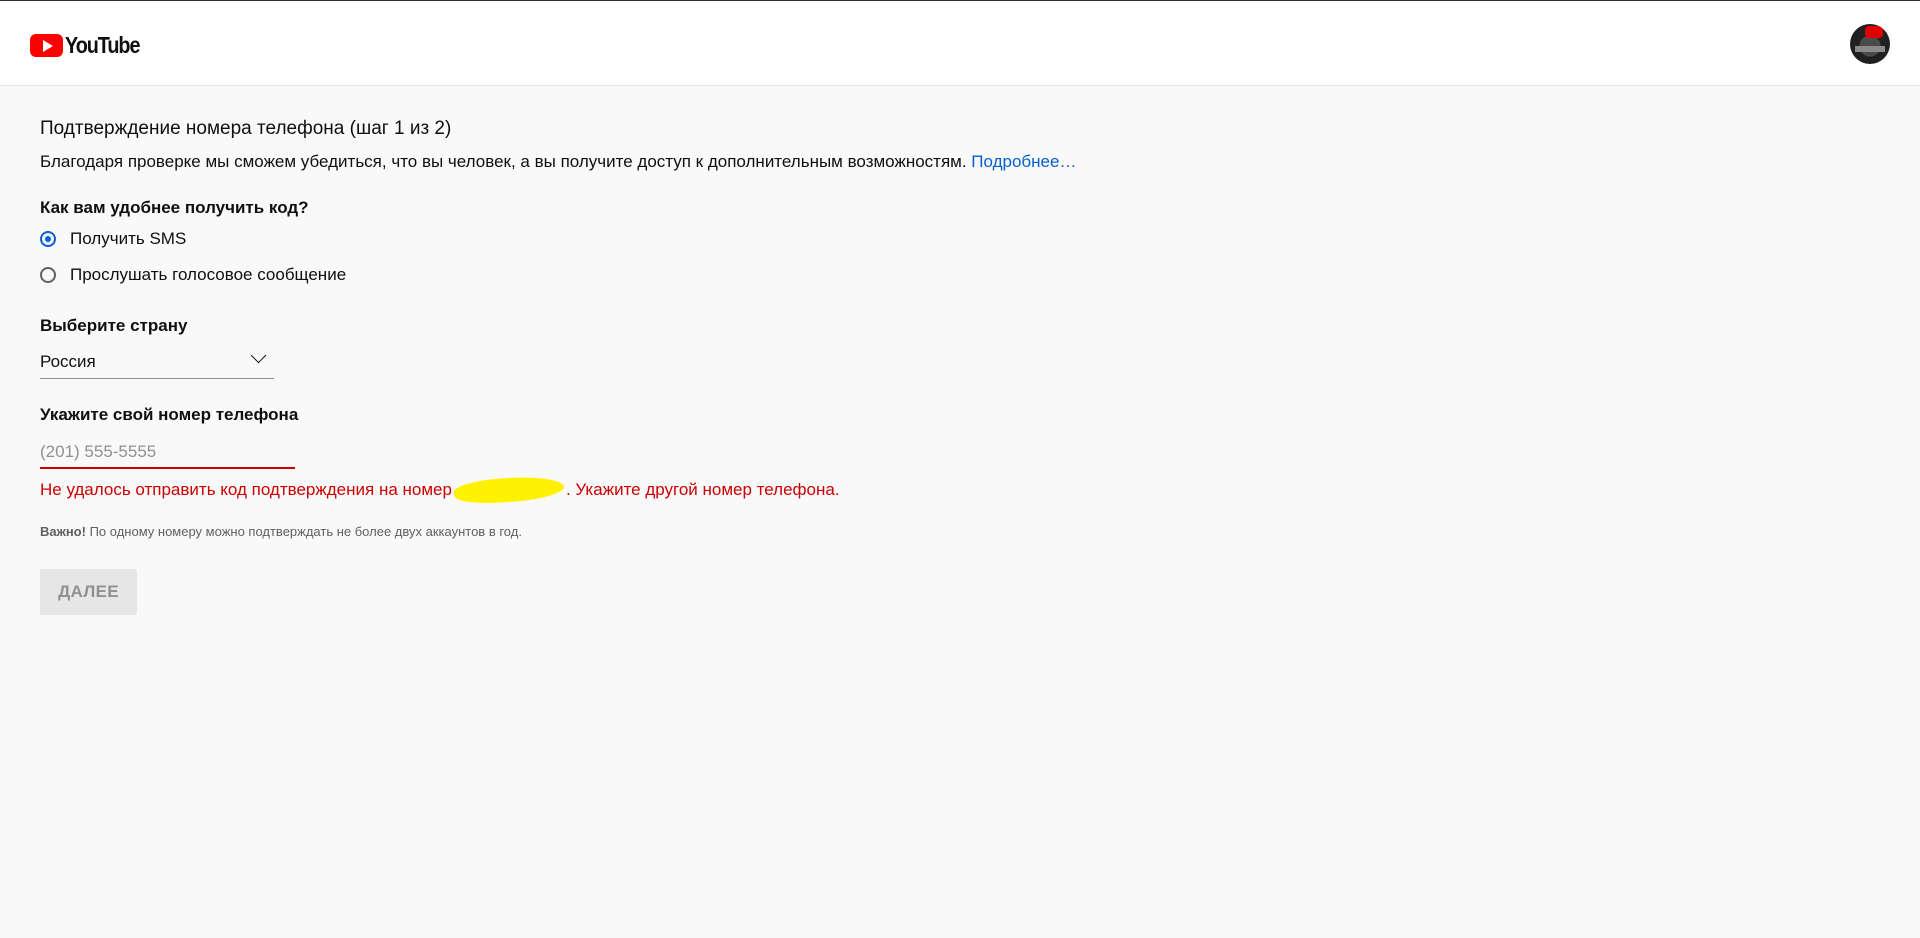  I want to click on option-sms: Получить SMS, so click(113, 239).